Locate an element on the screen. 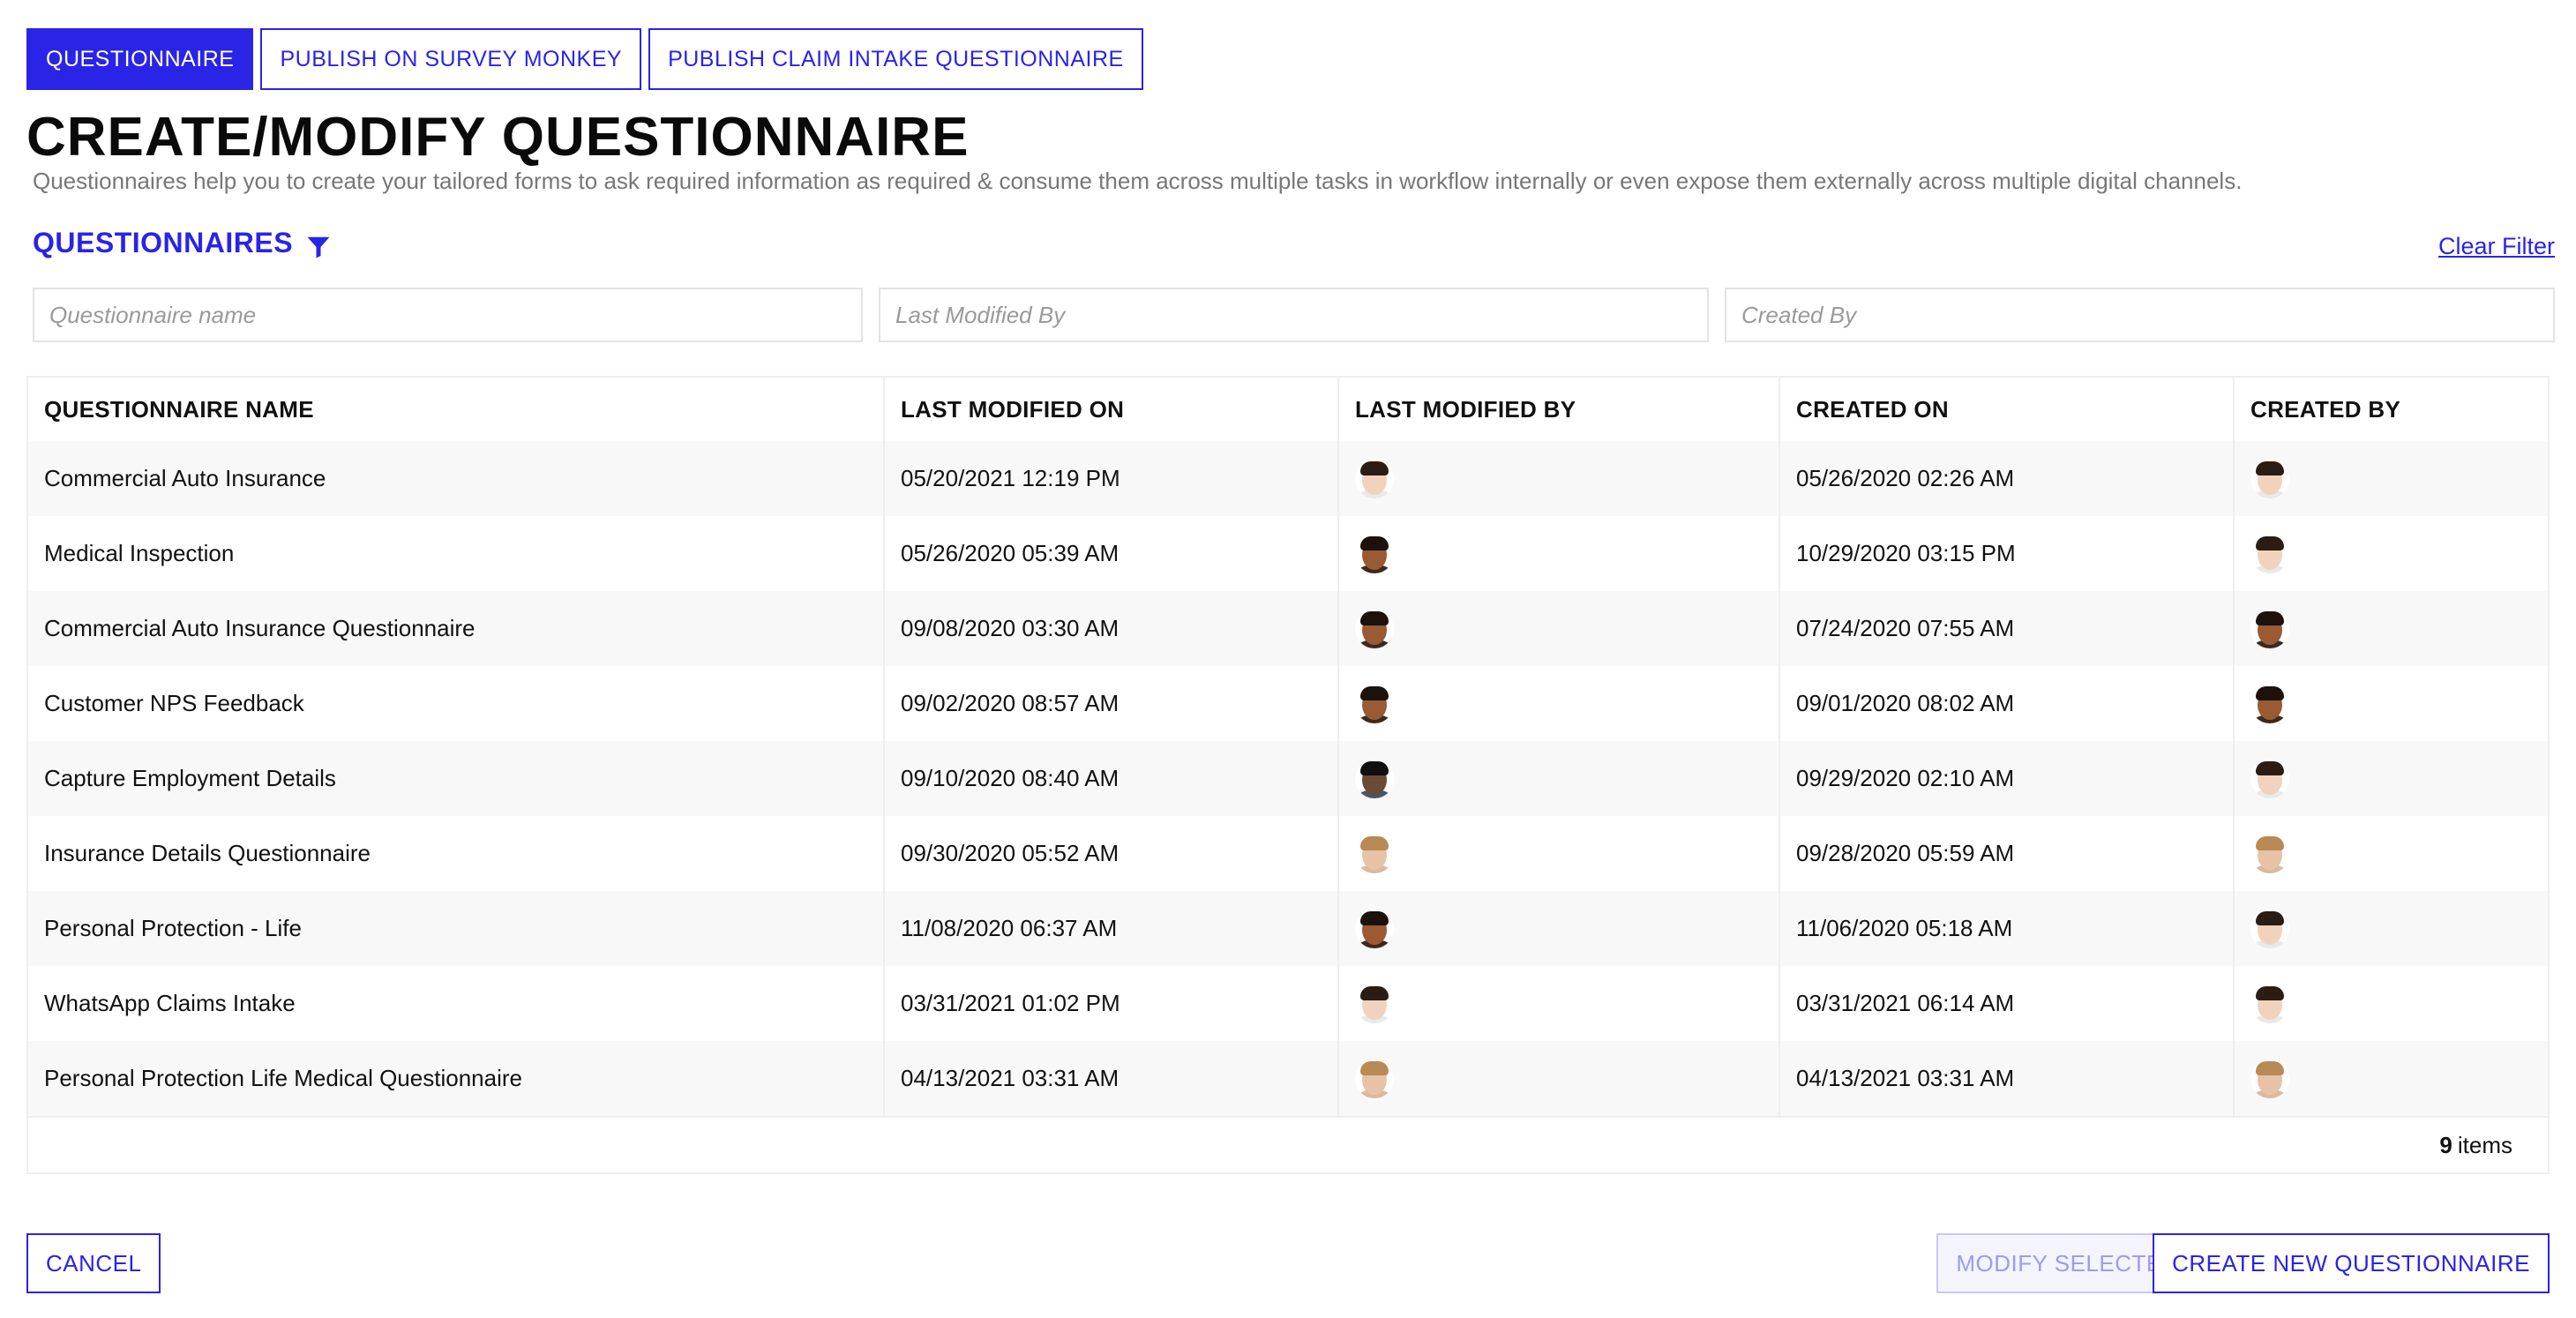 Image resolution: width=2576 pixels, height=1318 pixels. tab-questionnaire: QUESTIONNAIRE is located at coordinates (140, 59).